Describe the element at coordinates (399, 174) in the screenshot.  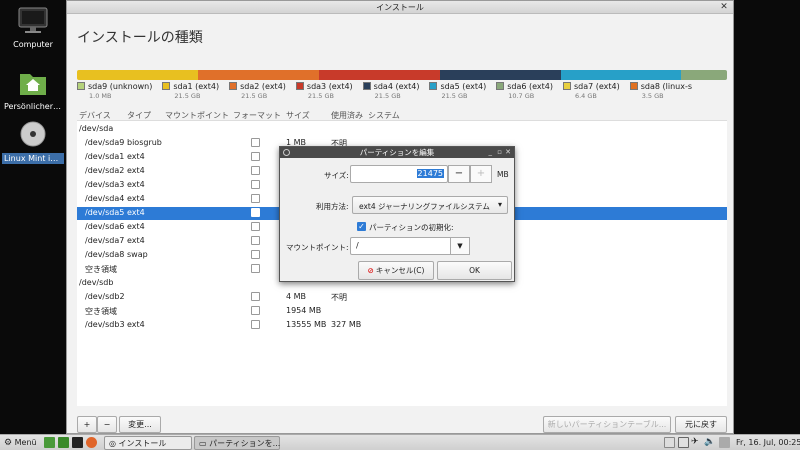
I see `size-input: 21475` at that location.